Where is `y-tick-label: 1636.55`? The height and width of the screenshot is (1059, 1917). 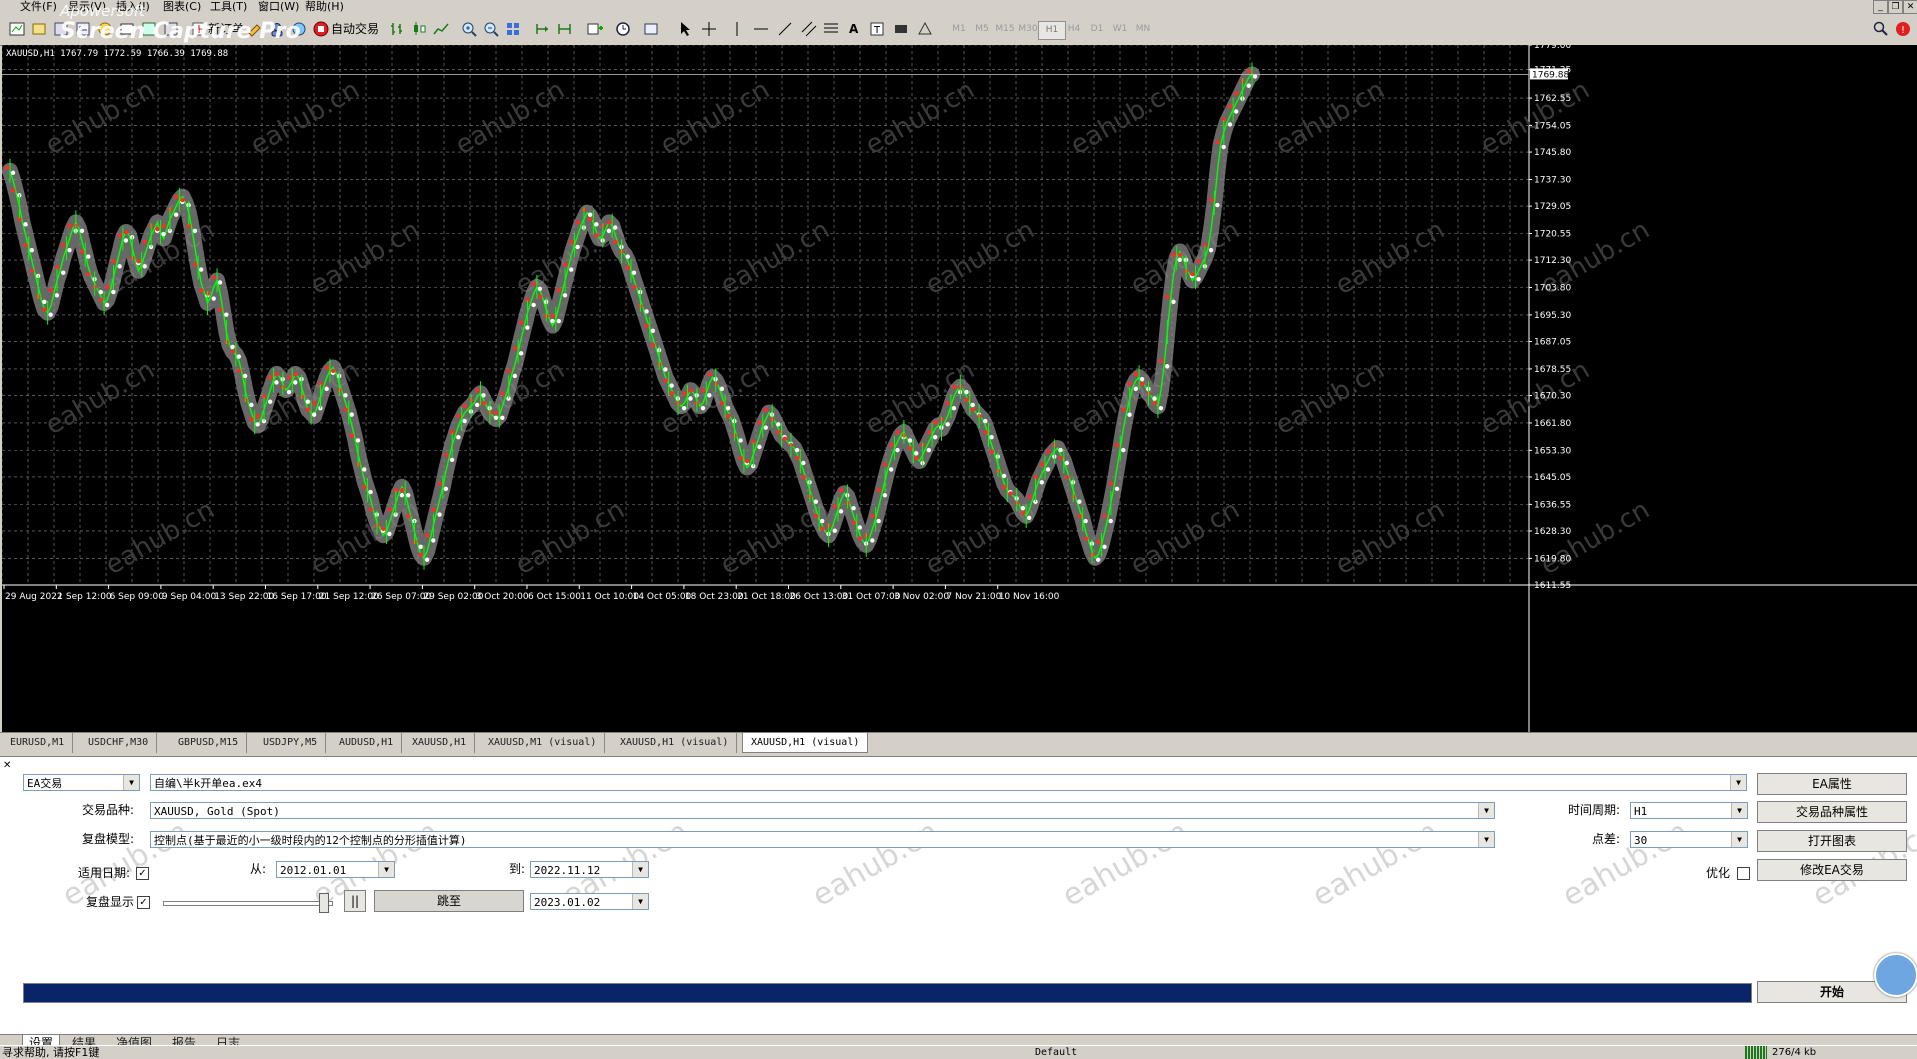 y-tick-label: 1636.55 is located at coordinates (1552, 505).